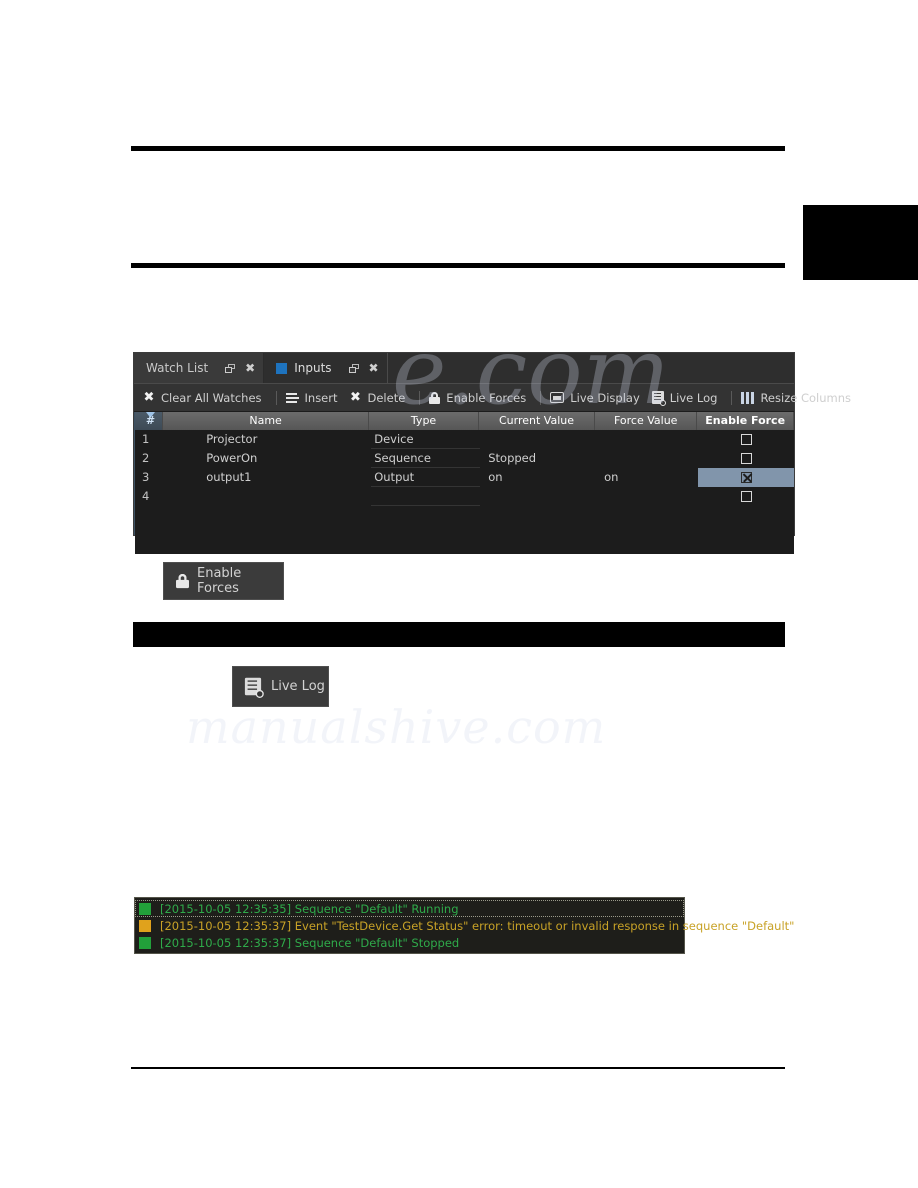 Image resolution: width=918 pixels, height=1188 pixels. I want to click on column-header-force-value: Force Value, so click(646, 421).